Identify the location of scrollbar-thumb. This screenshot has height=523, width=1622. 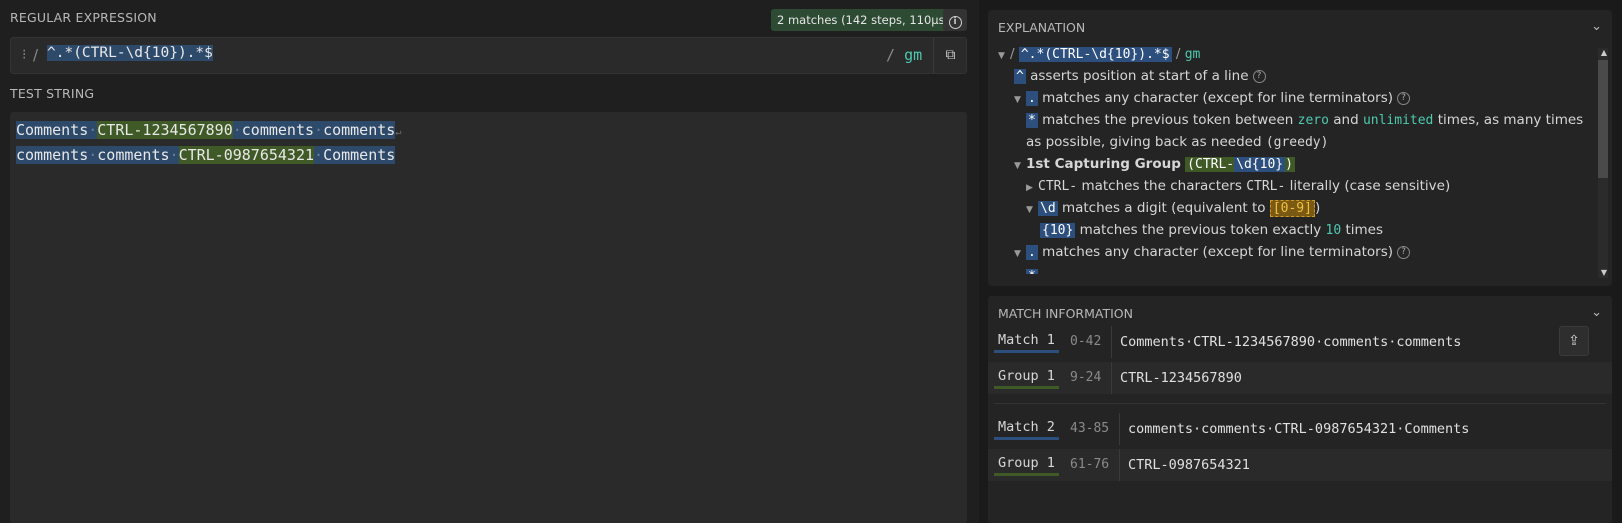
(1603, 119).